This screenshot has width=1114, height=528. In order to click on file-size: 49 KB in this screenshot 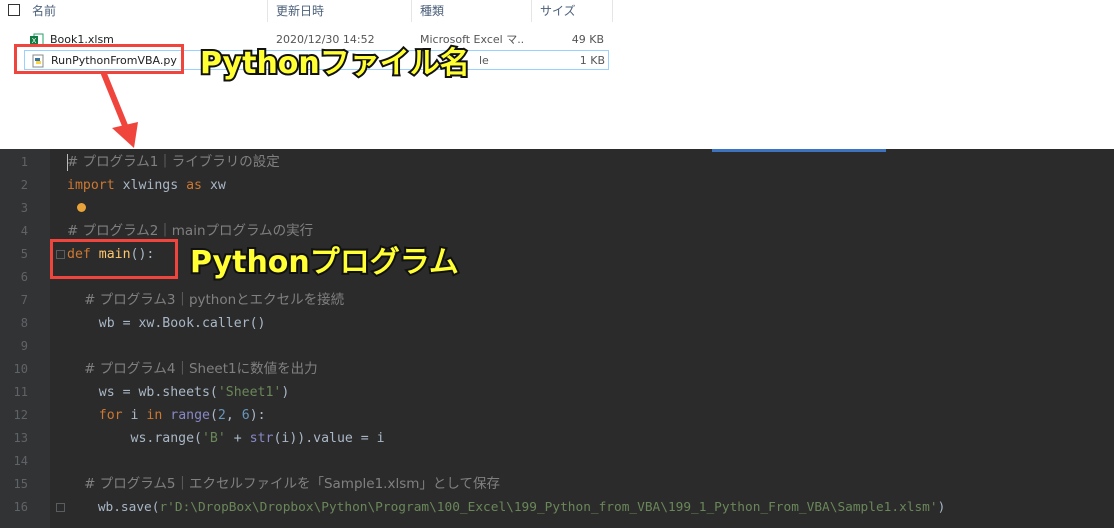, I will do `click(587, 39)`.